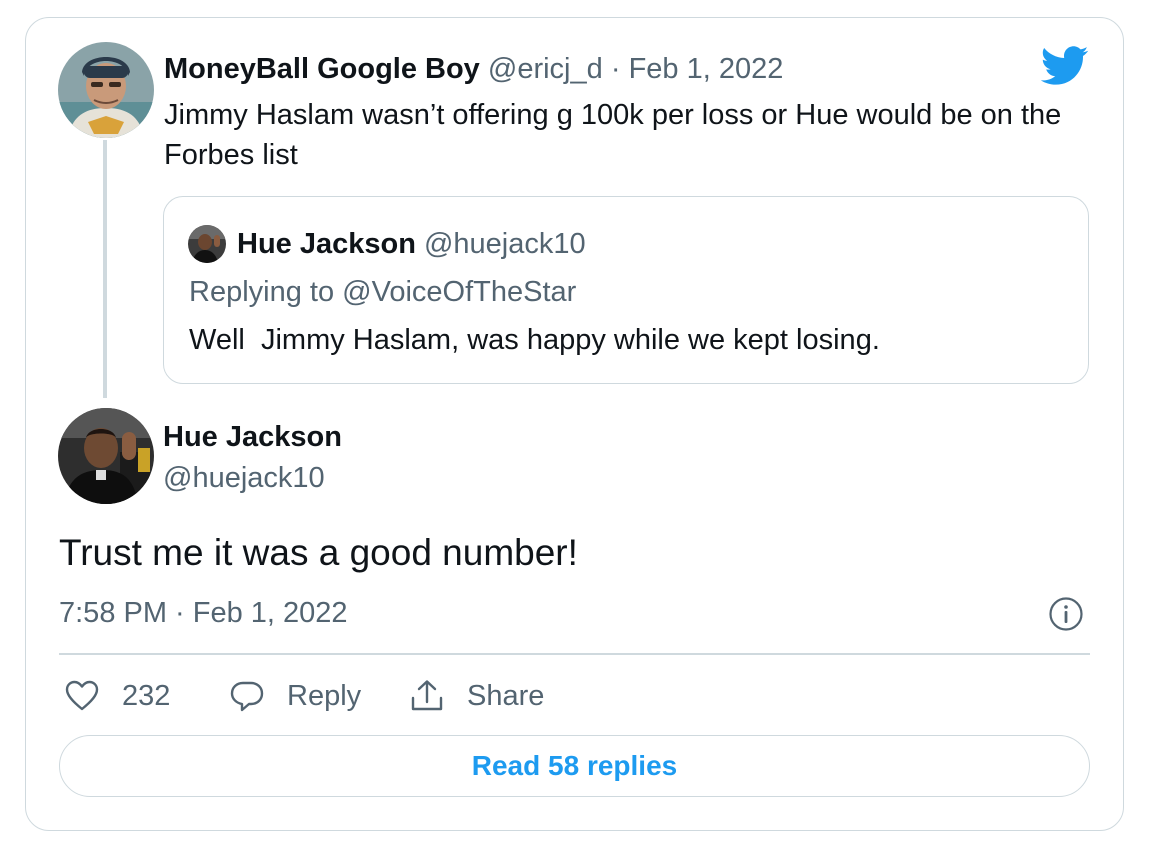  What do you see at coordinates (82, 695) in the screenshot?
I see `heart-icon` at bounding box center [82, 695].